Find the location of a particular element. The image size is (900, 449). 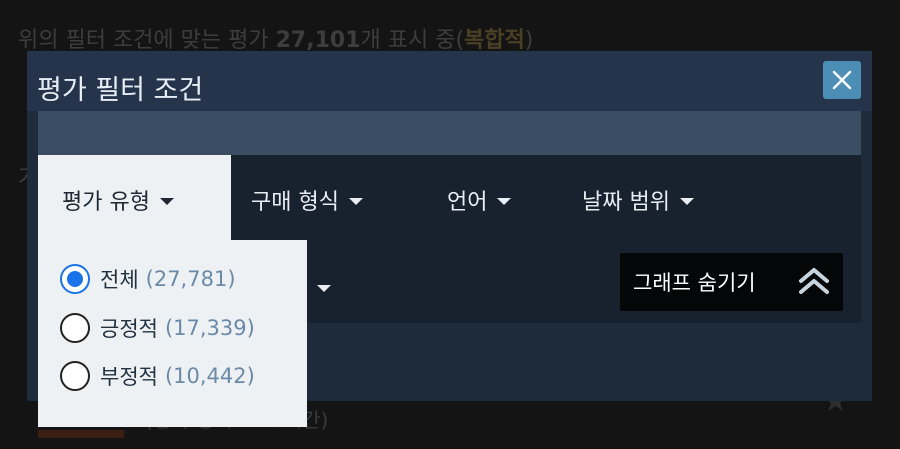

close-button is located at coordinates (842, 80).